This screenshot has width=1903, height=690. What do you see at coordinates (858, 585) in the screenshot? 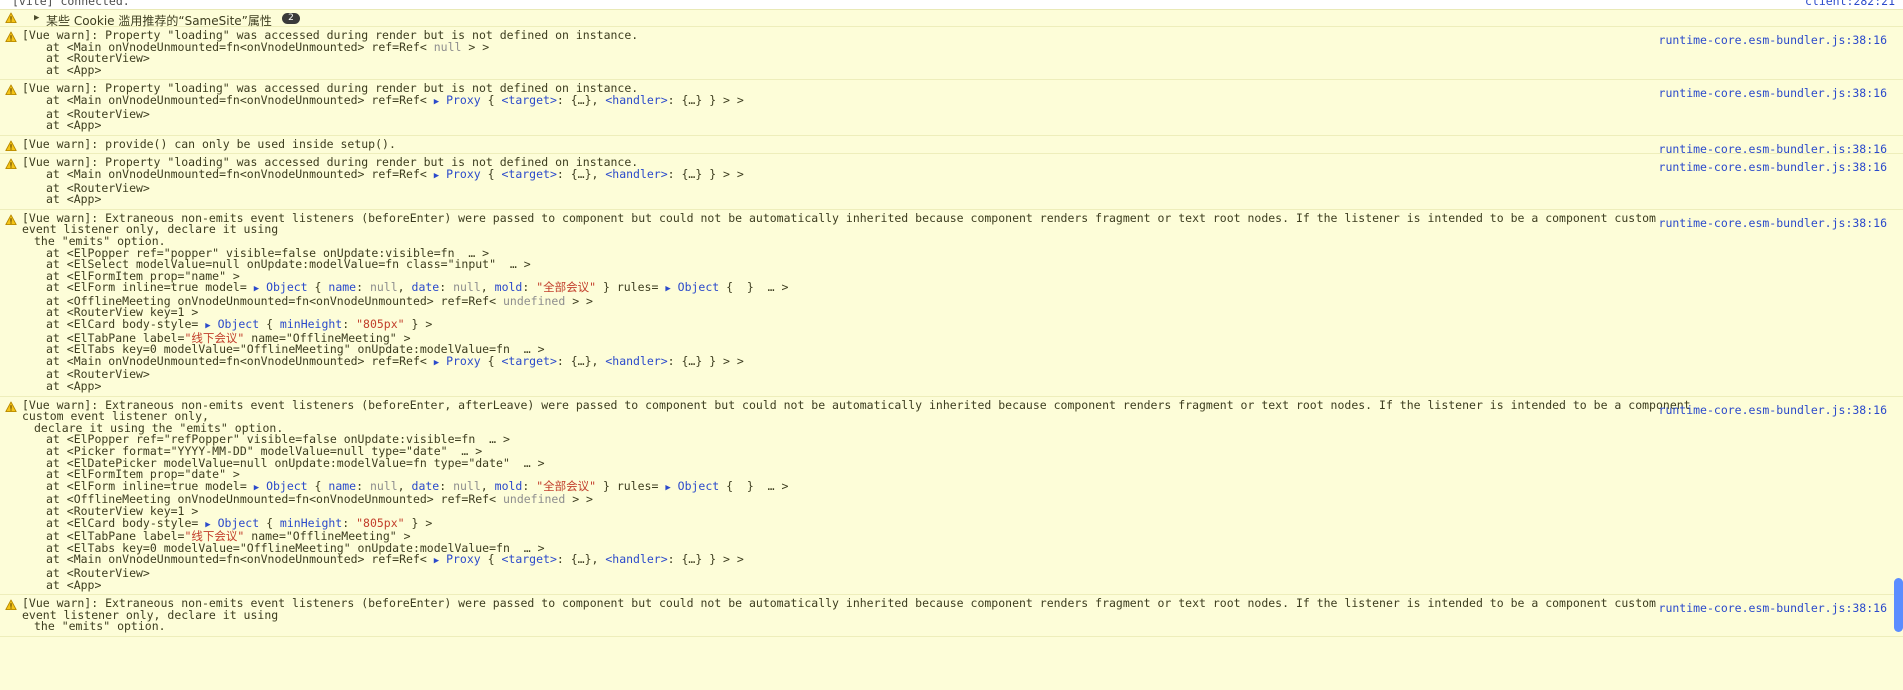
I see `component-stack-line: at <App>` at bounding box center [858, 585].